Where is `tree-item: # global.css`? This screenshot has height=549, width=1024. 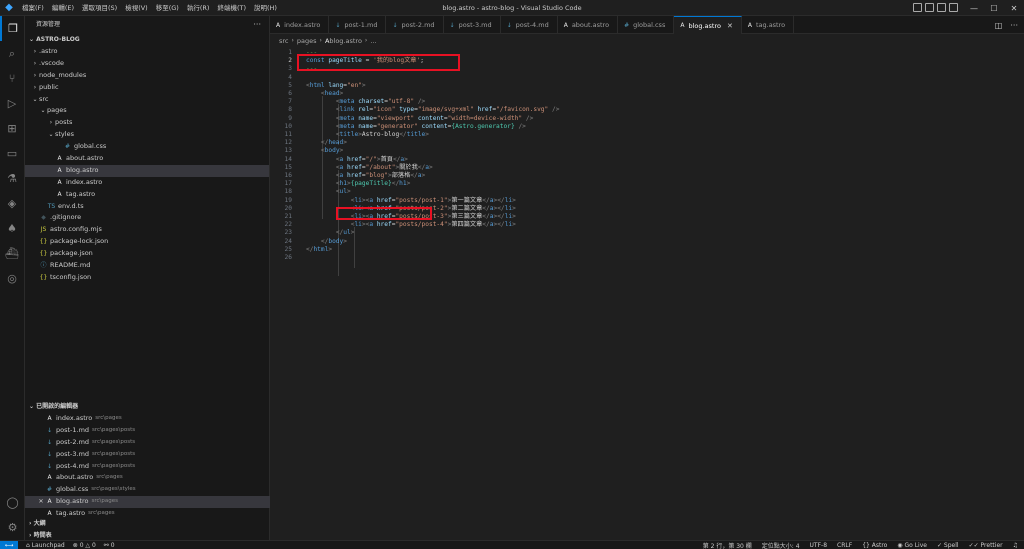 tree-item: # global.css is located at coordinates (147, 147).